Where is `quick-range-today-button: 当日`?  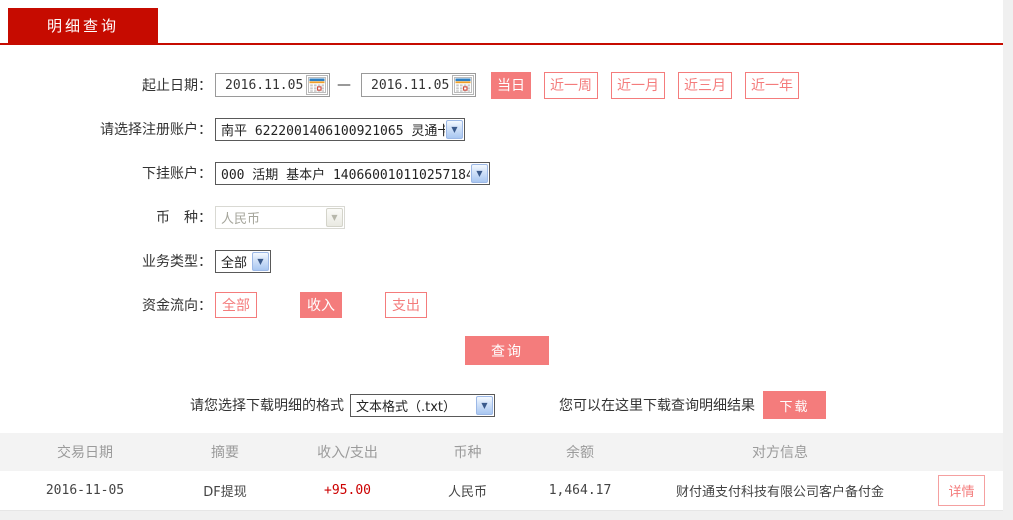 quick-range-today-button: 当日 is located at coordinates (511, 85).